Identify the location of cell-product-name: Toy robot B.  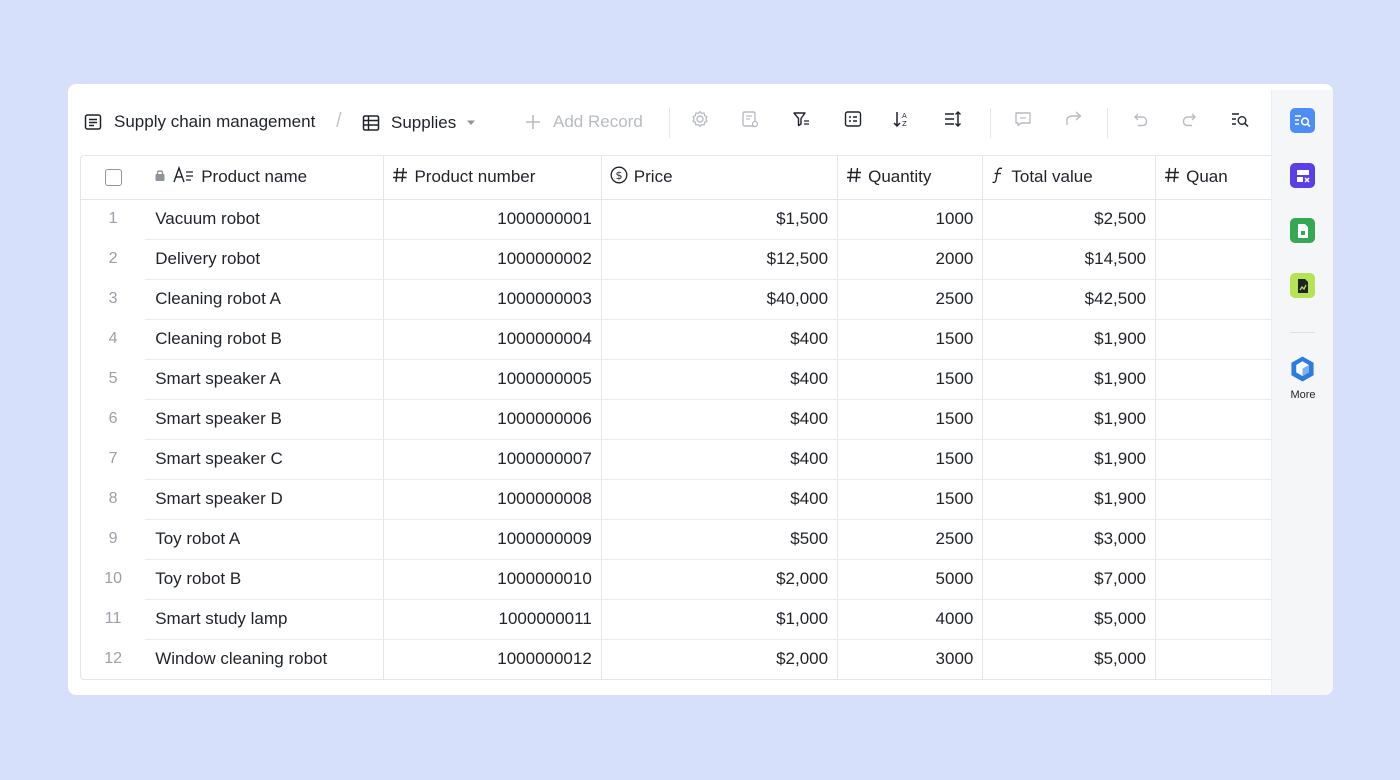
(265, 579).